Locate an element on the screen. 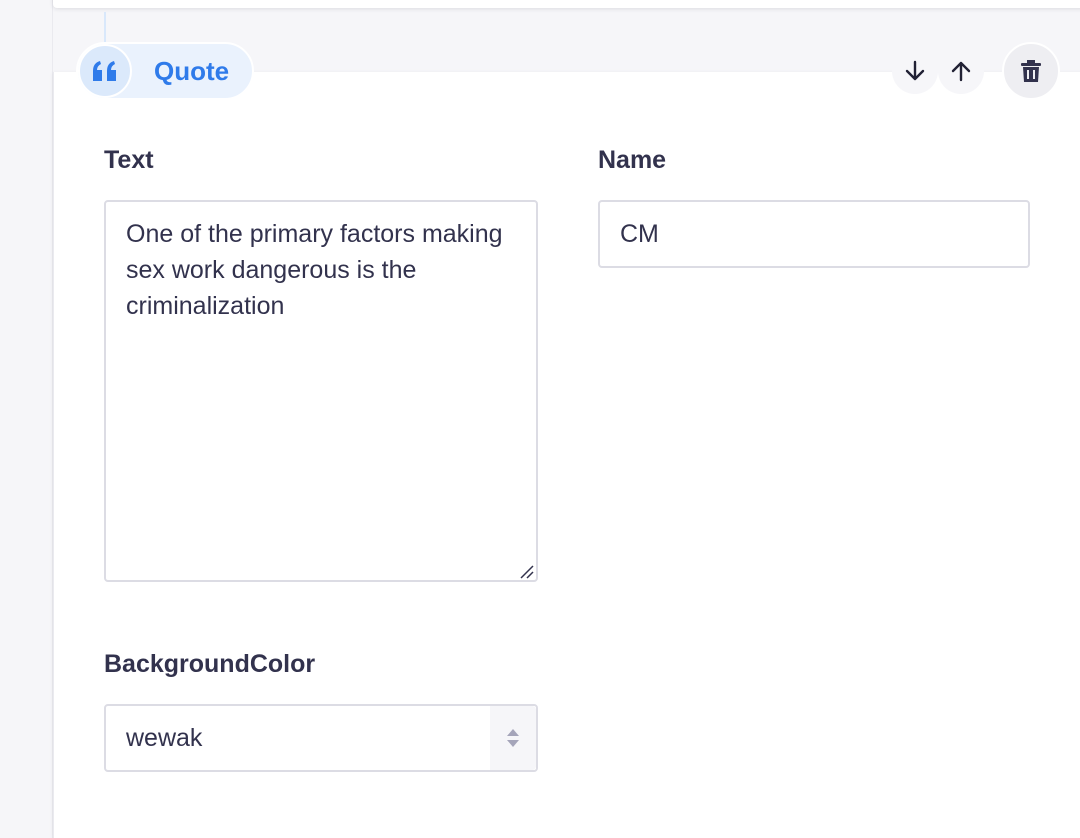  arrow-down-icon is located at coordinates (915, 70).